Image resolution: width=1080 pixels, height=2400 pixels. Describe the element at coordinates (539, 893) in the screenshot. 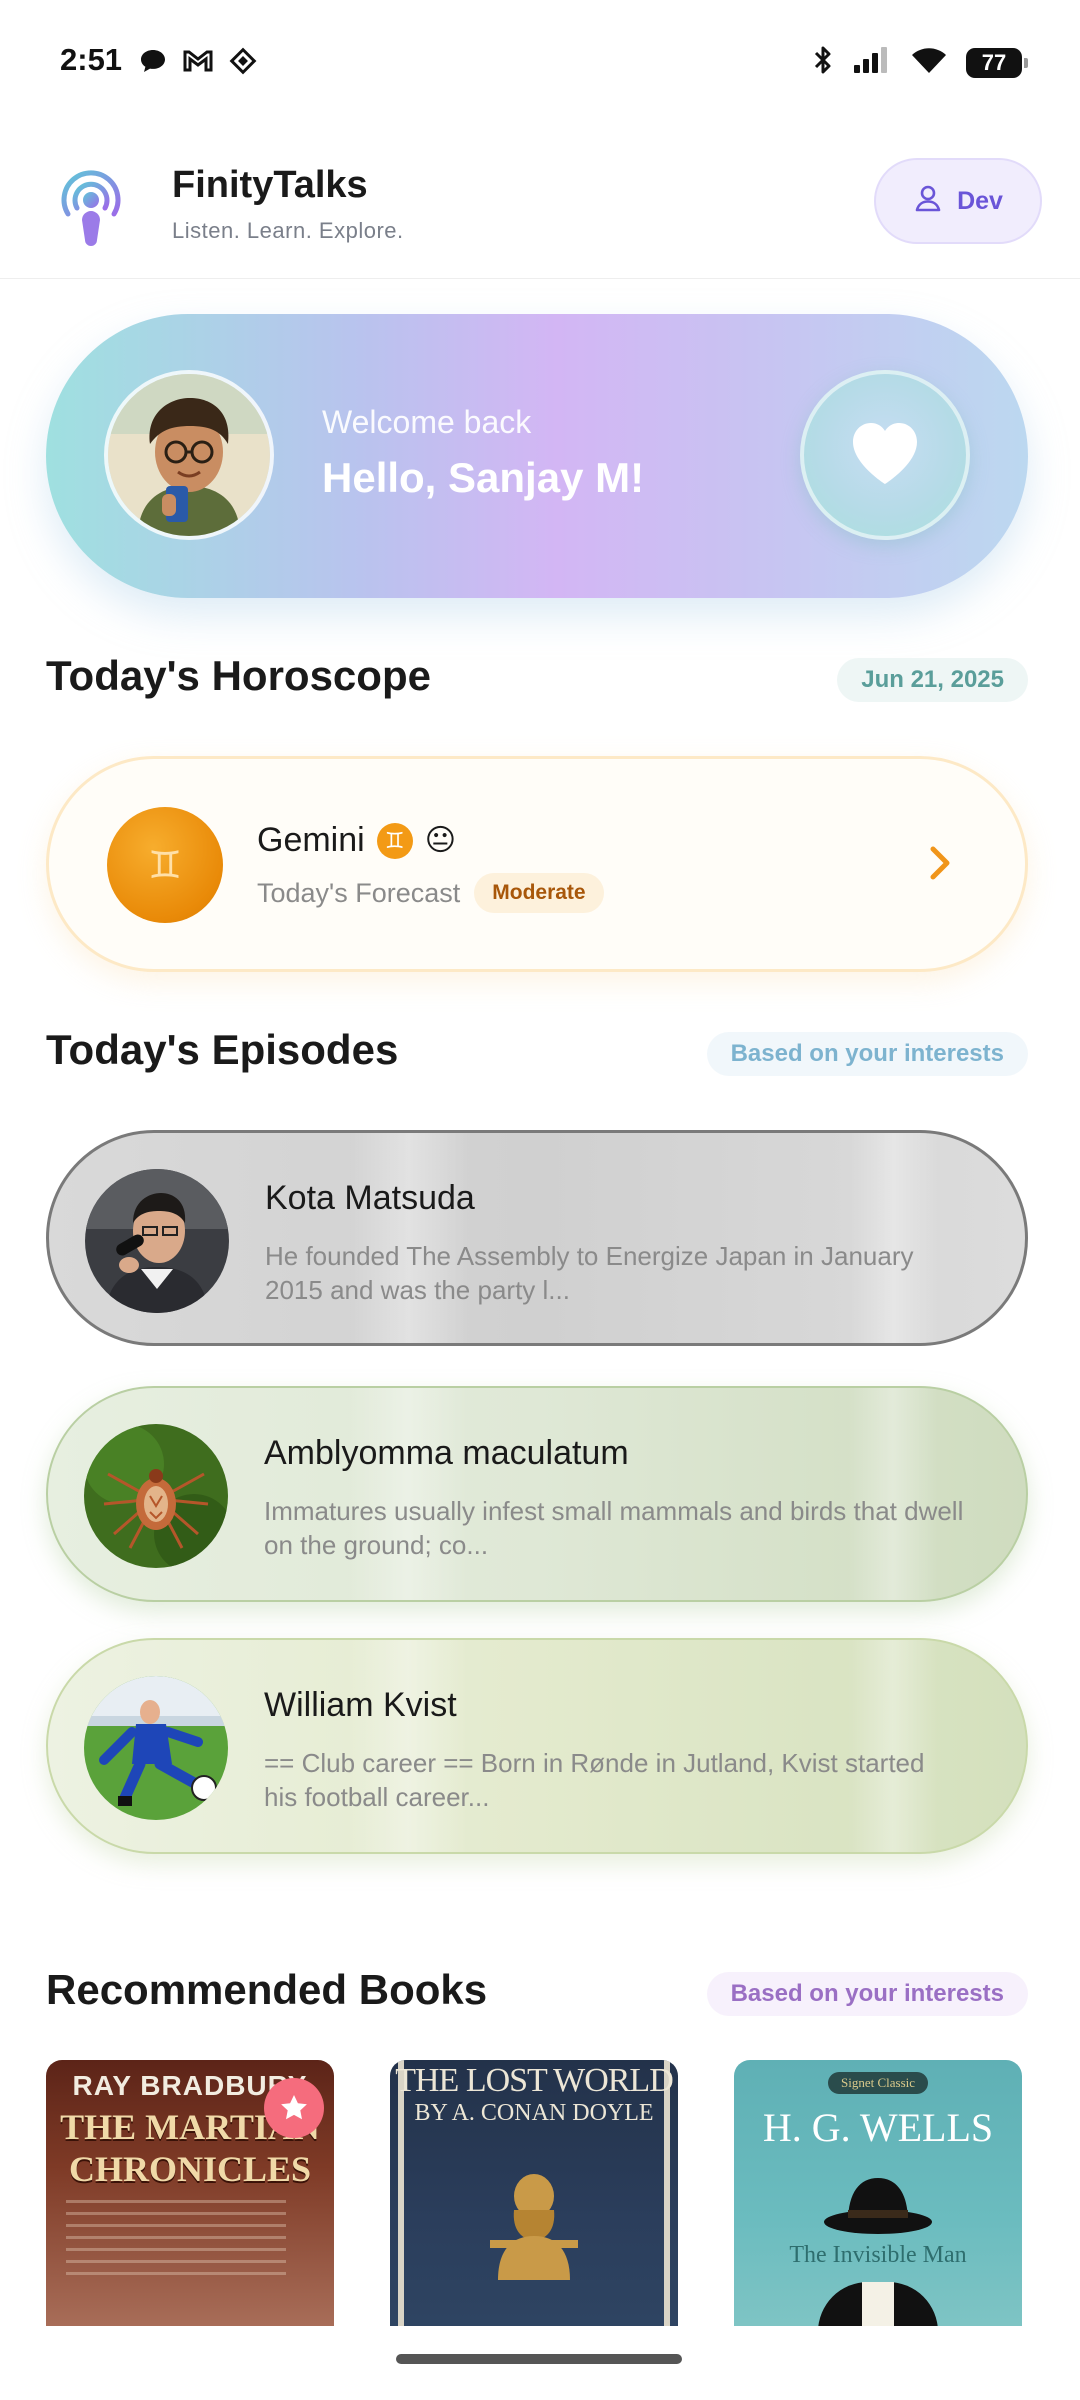

I see `forecast-level-badge: Moderate` at that location.